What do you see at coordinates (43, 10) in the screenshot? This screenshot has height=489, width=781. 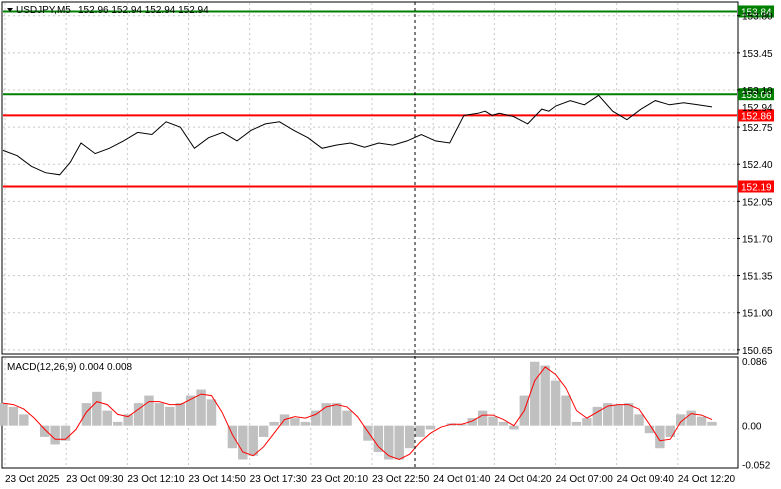 I see `symbol-label: USDJPY,M5` at bounding box center [43, 10].